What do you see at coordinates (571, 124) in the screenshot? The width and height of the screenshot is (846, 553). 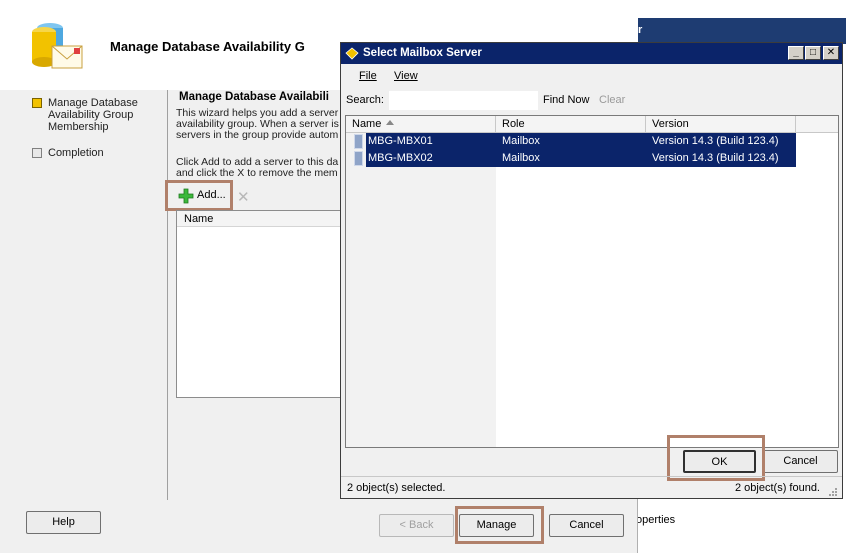 I see `column-header-role: Role` at bounding box center [571, 124].